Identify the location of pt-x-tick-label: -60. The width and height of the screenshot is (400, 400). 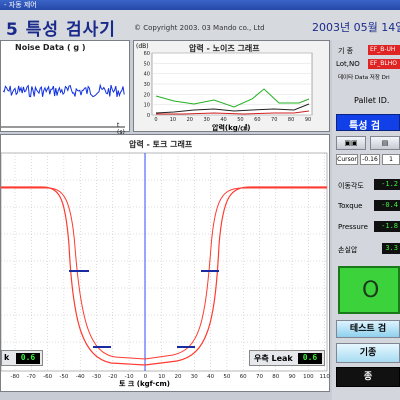
(47, 377).